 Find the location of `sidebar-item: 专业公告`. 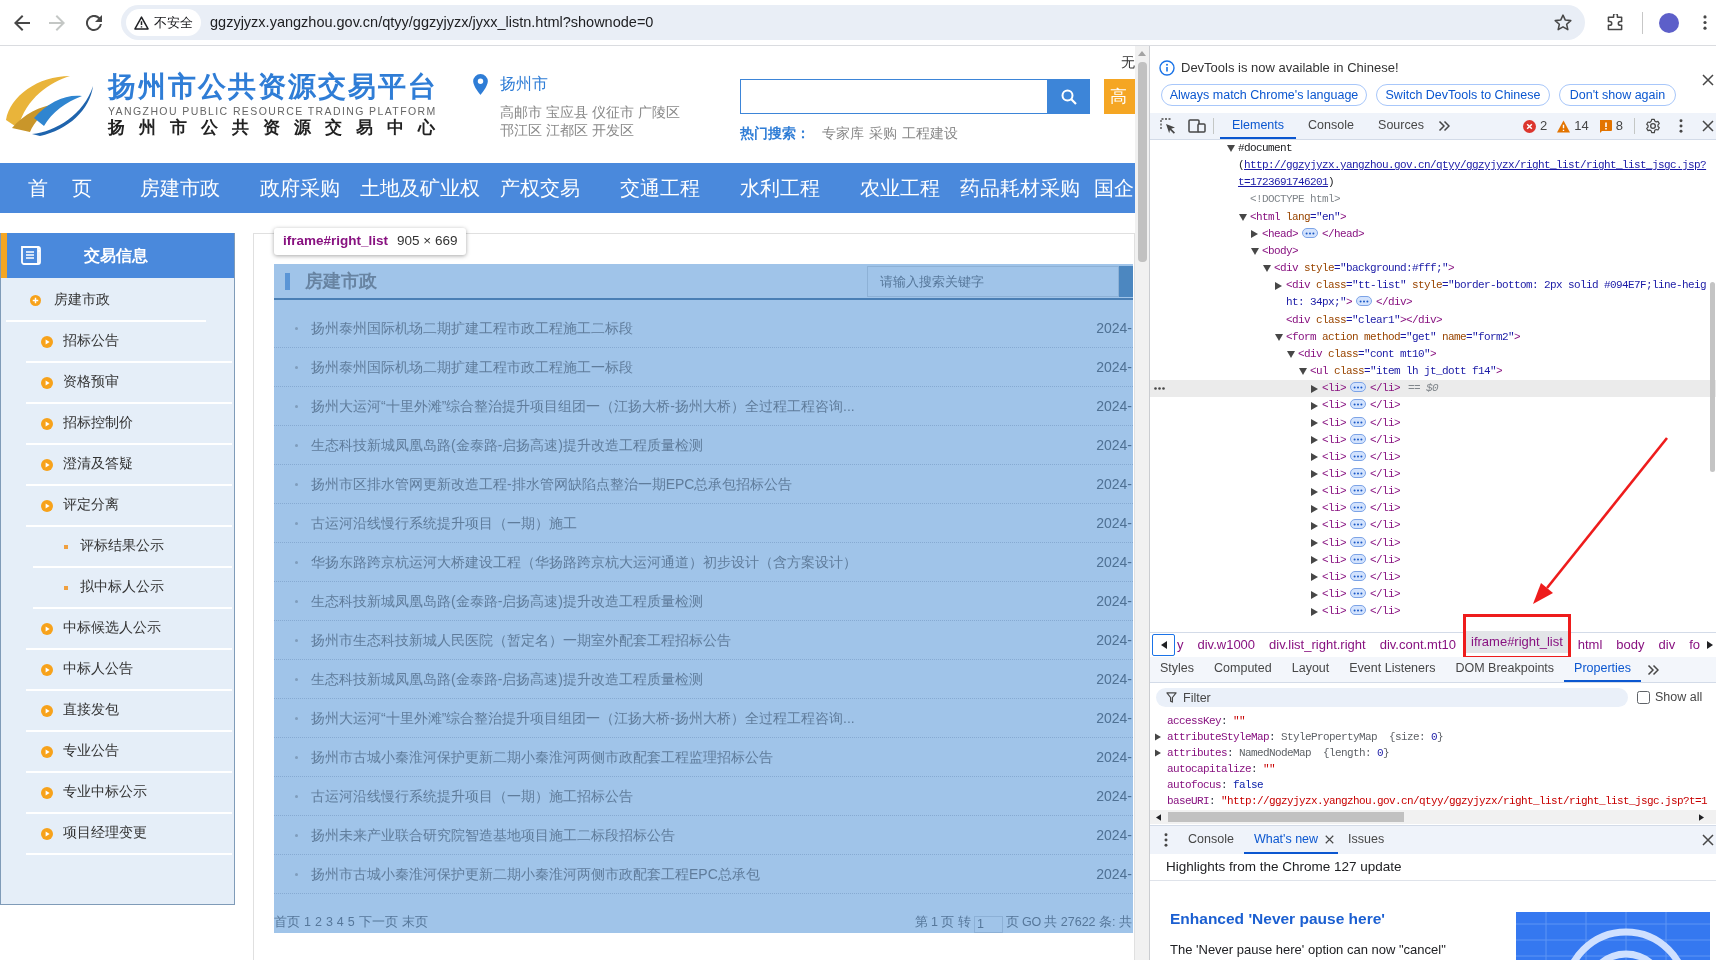

sidebar-item: 专业公告 is located at coordinates (129, 752).